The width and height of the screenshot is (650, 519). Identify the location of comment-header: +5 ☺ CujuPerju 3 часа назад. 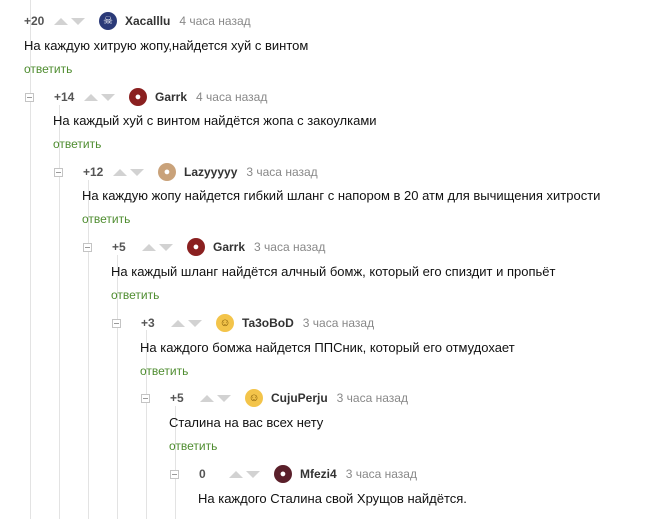
(274, 398).